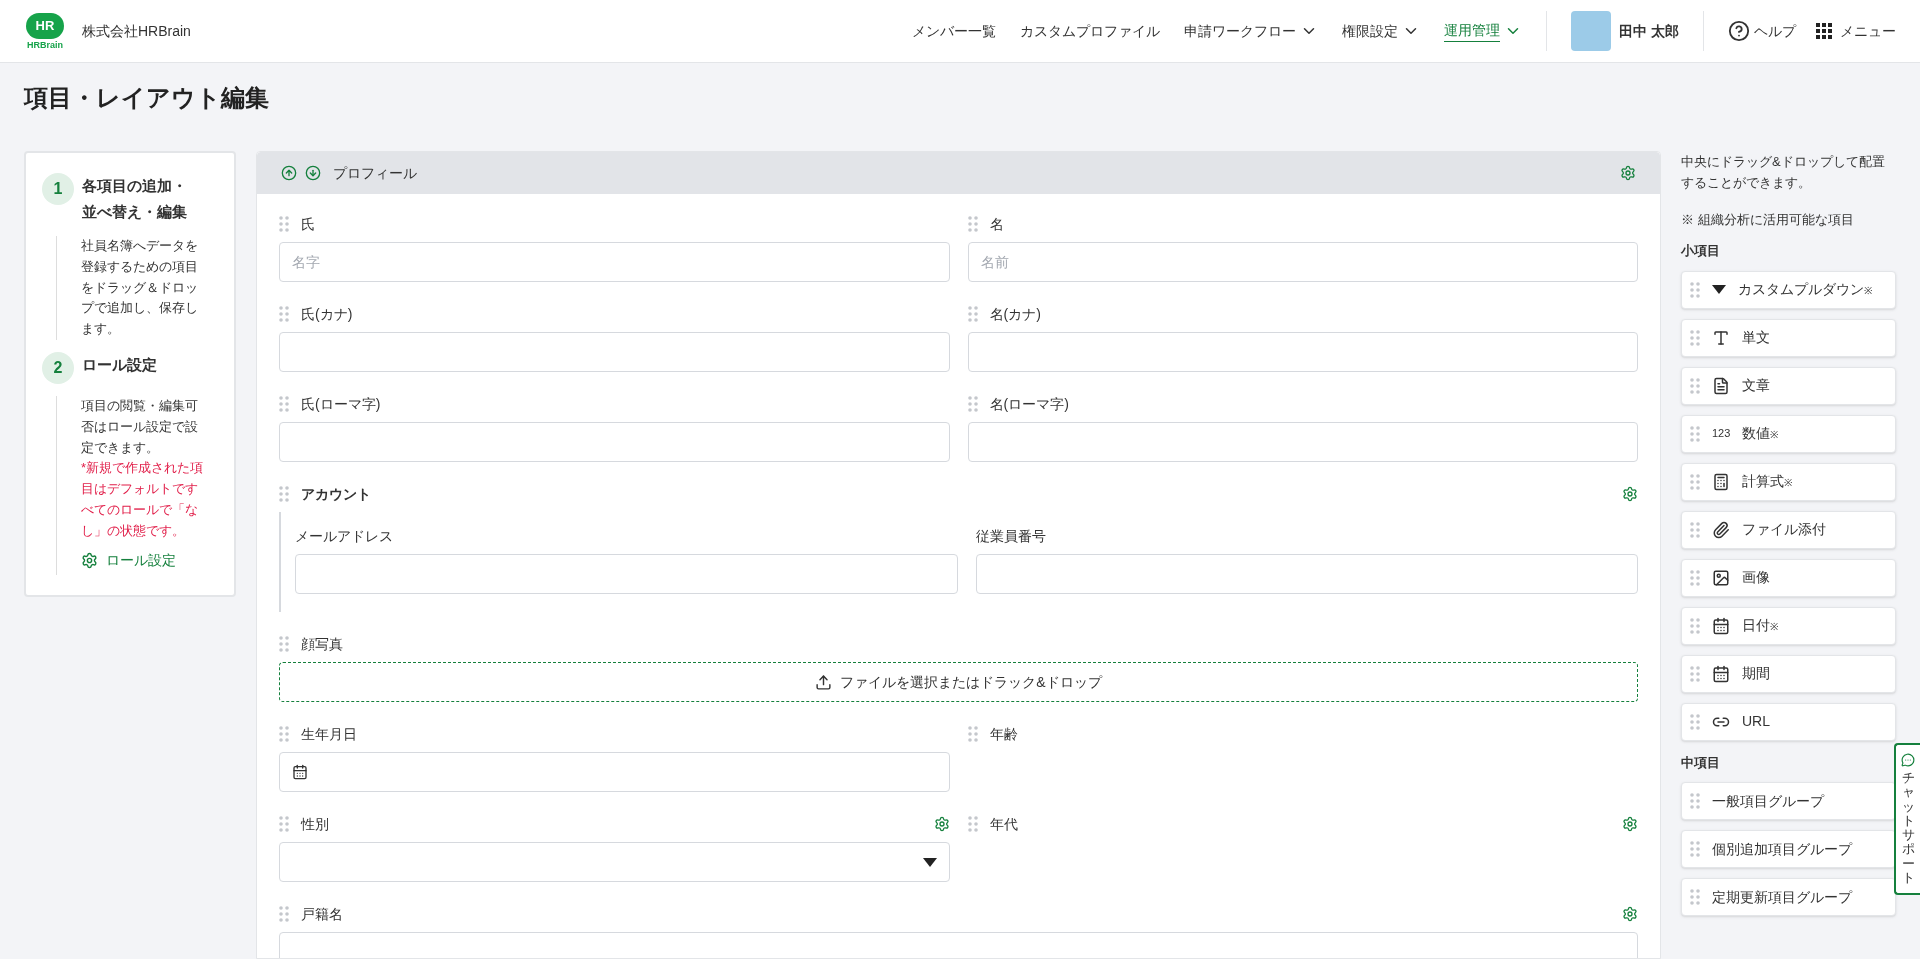  What do you see at coordinates (289, 173) in the screenshot?
I see `move-up-icon` at bounding box center [289, 173].